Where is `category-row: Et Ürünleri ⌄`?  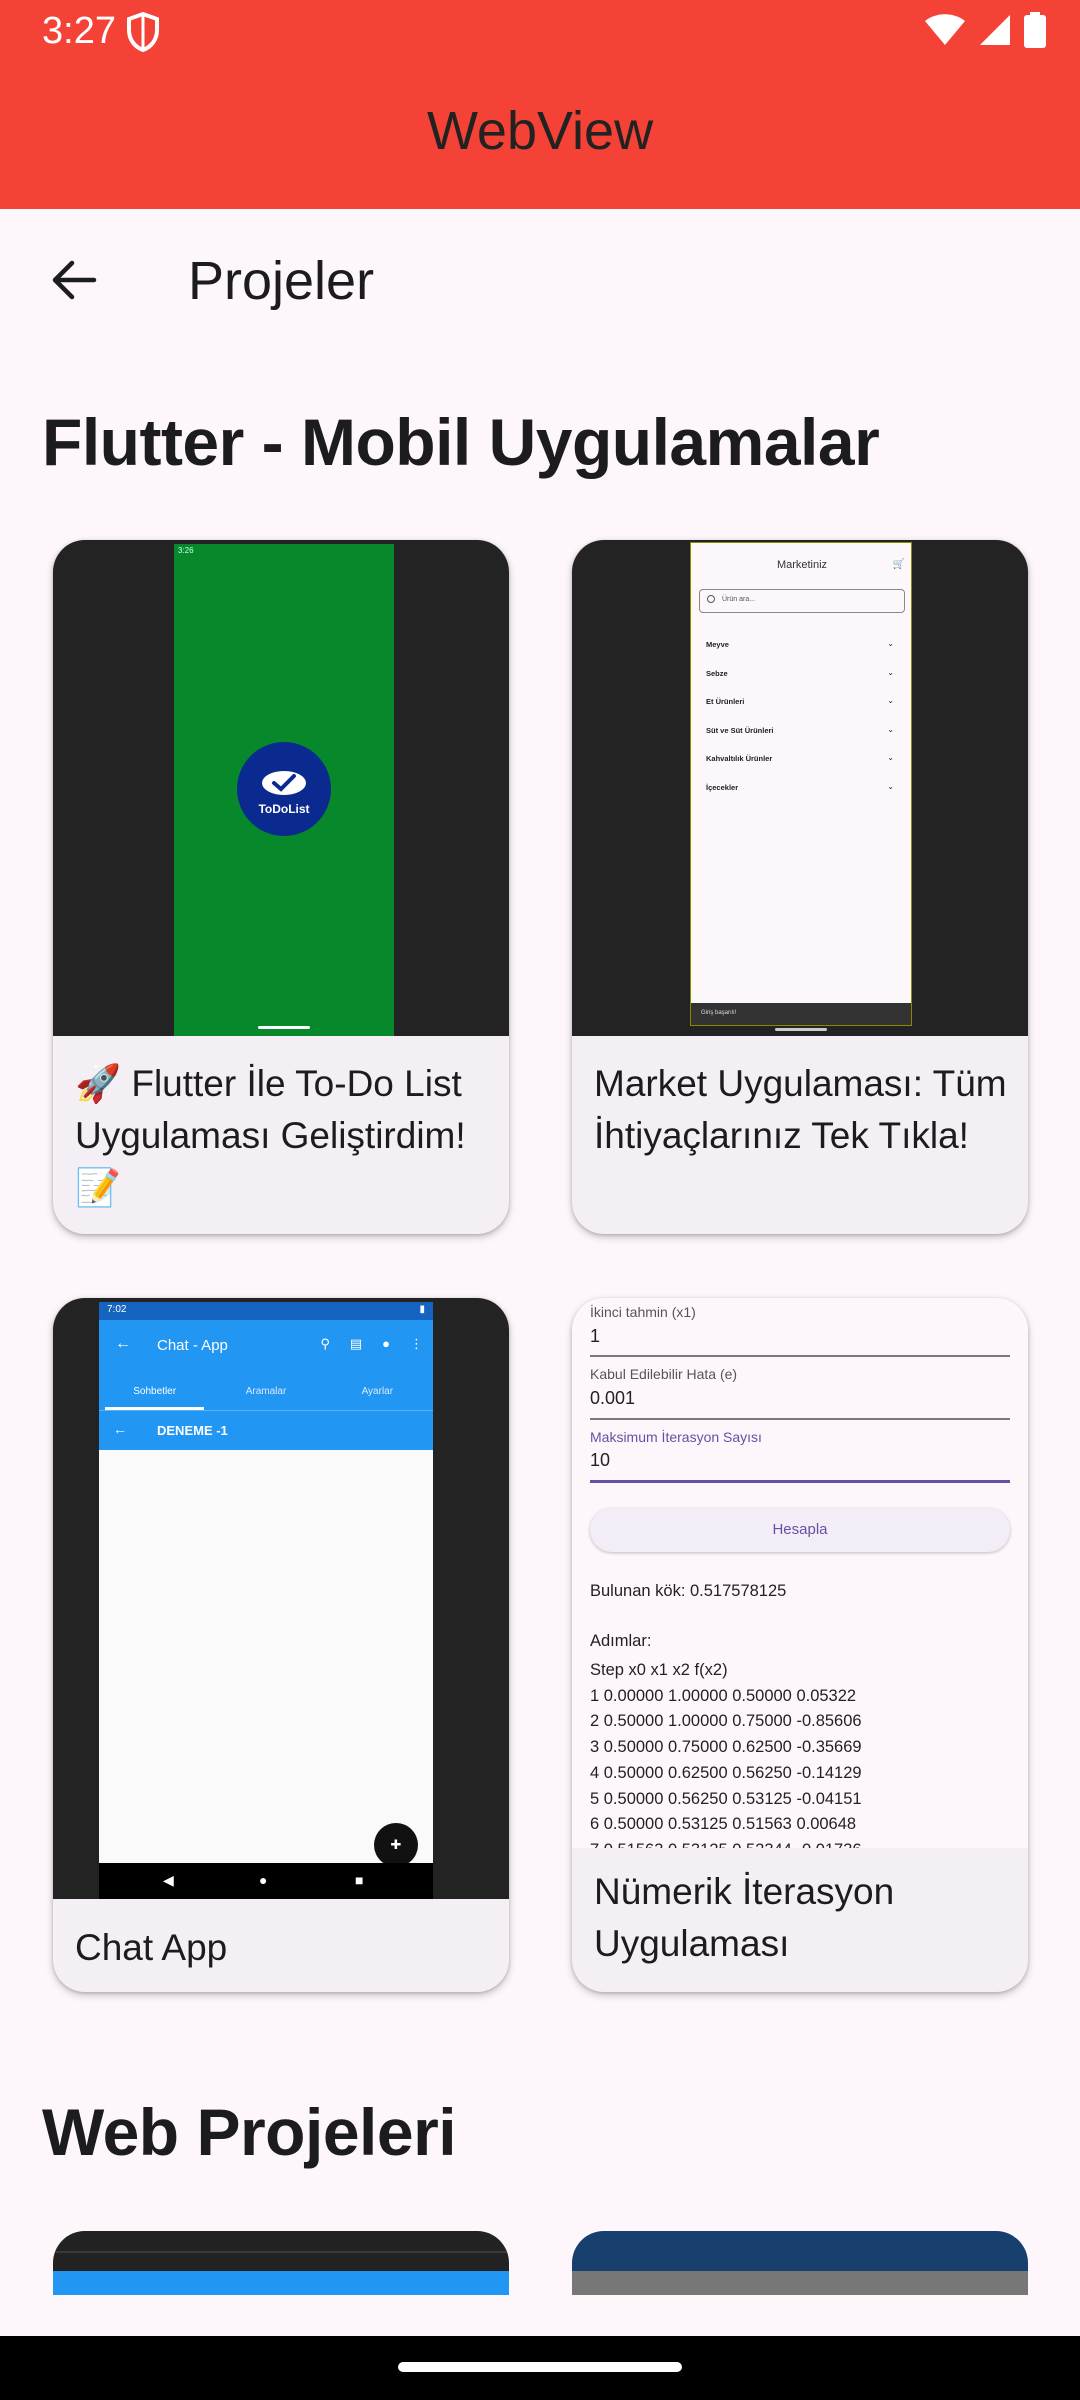 category-row: Et Ürünleri ⌄ is located at coordinates (802, 701).